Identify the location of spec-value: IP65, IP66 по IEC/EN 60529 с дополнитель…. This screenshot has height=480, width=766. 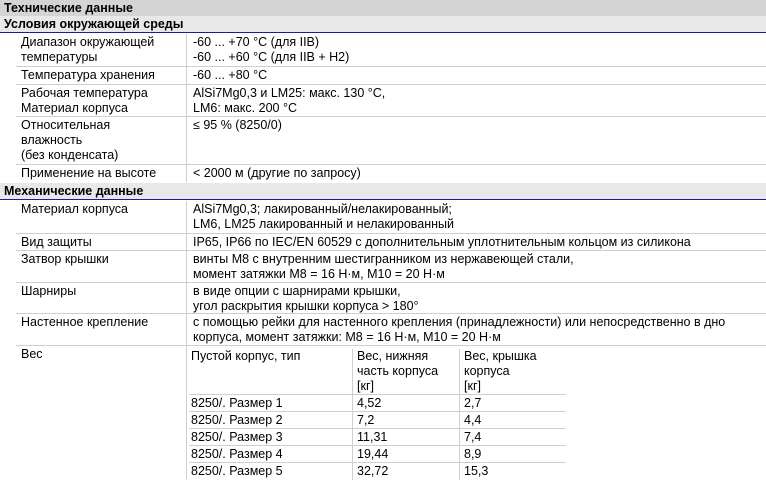
(442, 242).